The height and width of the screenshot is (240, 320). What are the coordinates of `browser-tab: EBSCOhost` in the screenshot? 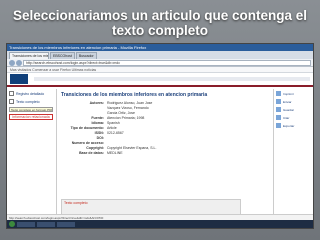 It's located at (62, 55).